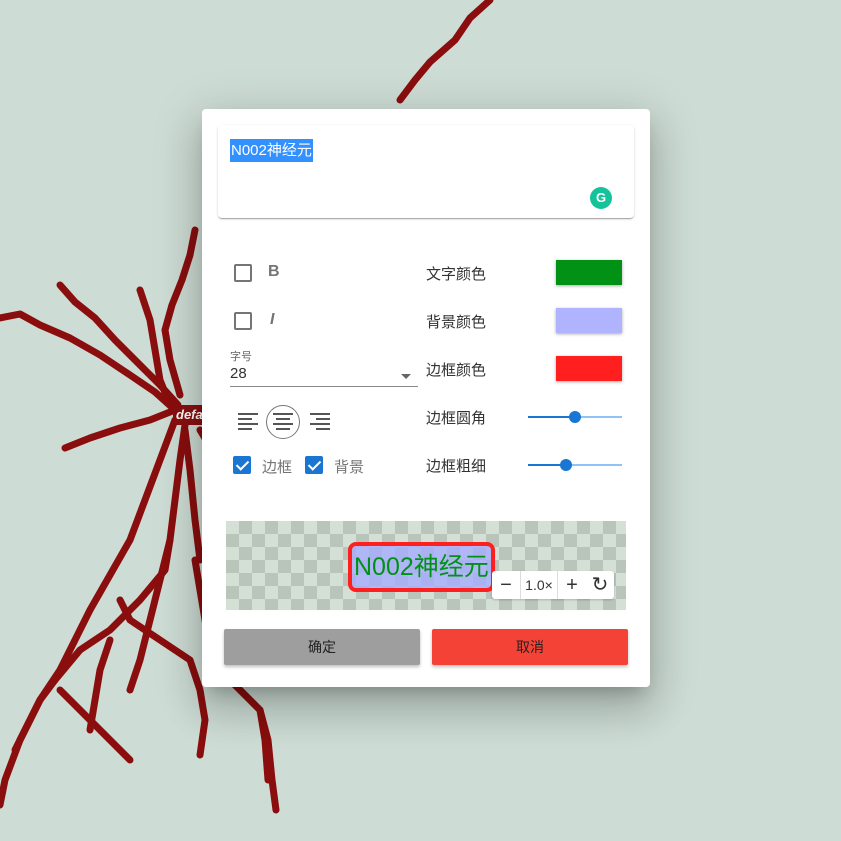 The width and height of the screenshot is (841, 841). What do you see at coordinates (456, 370) in the screenshot?
I see `border-color-label: 边框颜色` at bounding box center [456, 370].